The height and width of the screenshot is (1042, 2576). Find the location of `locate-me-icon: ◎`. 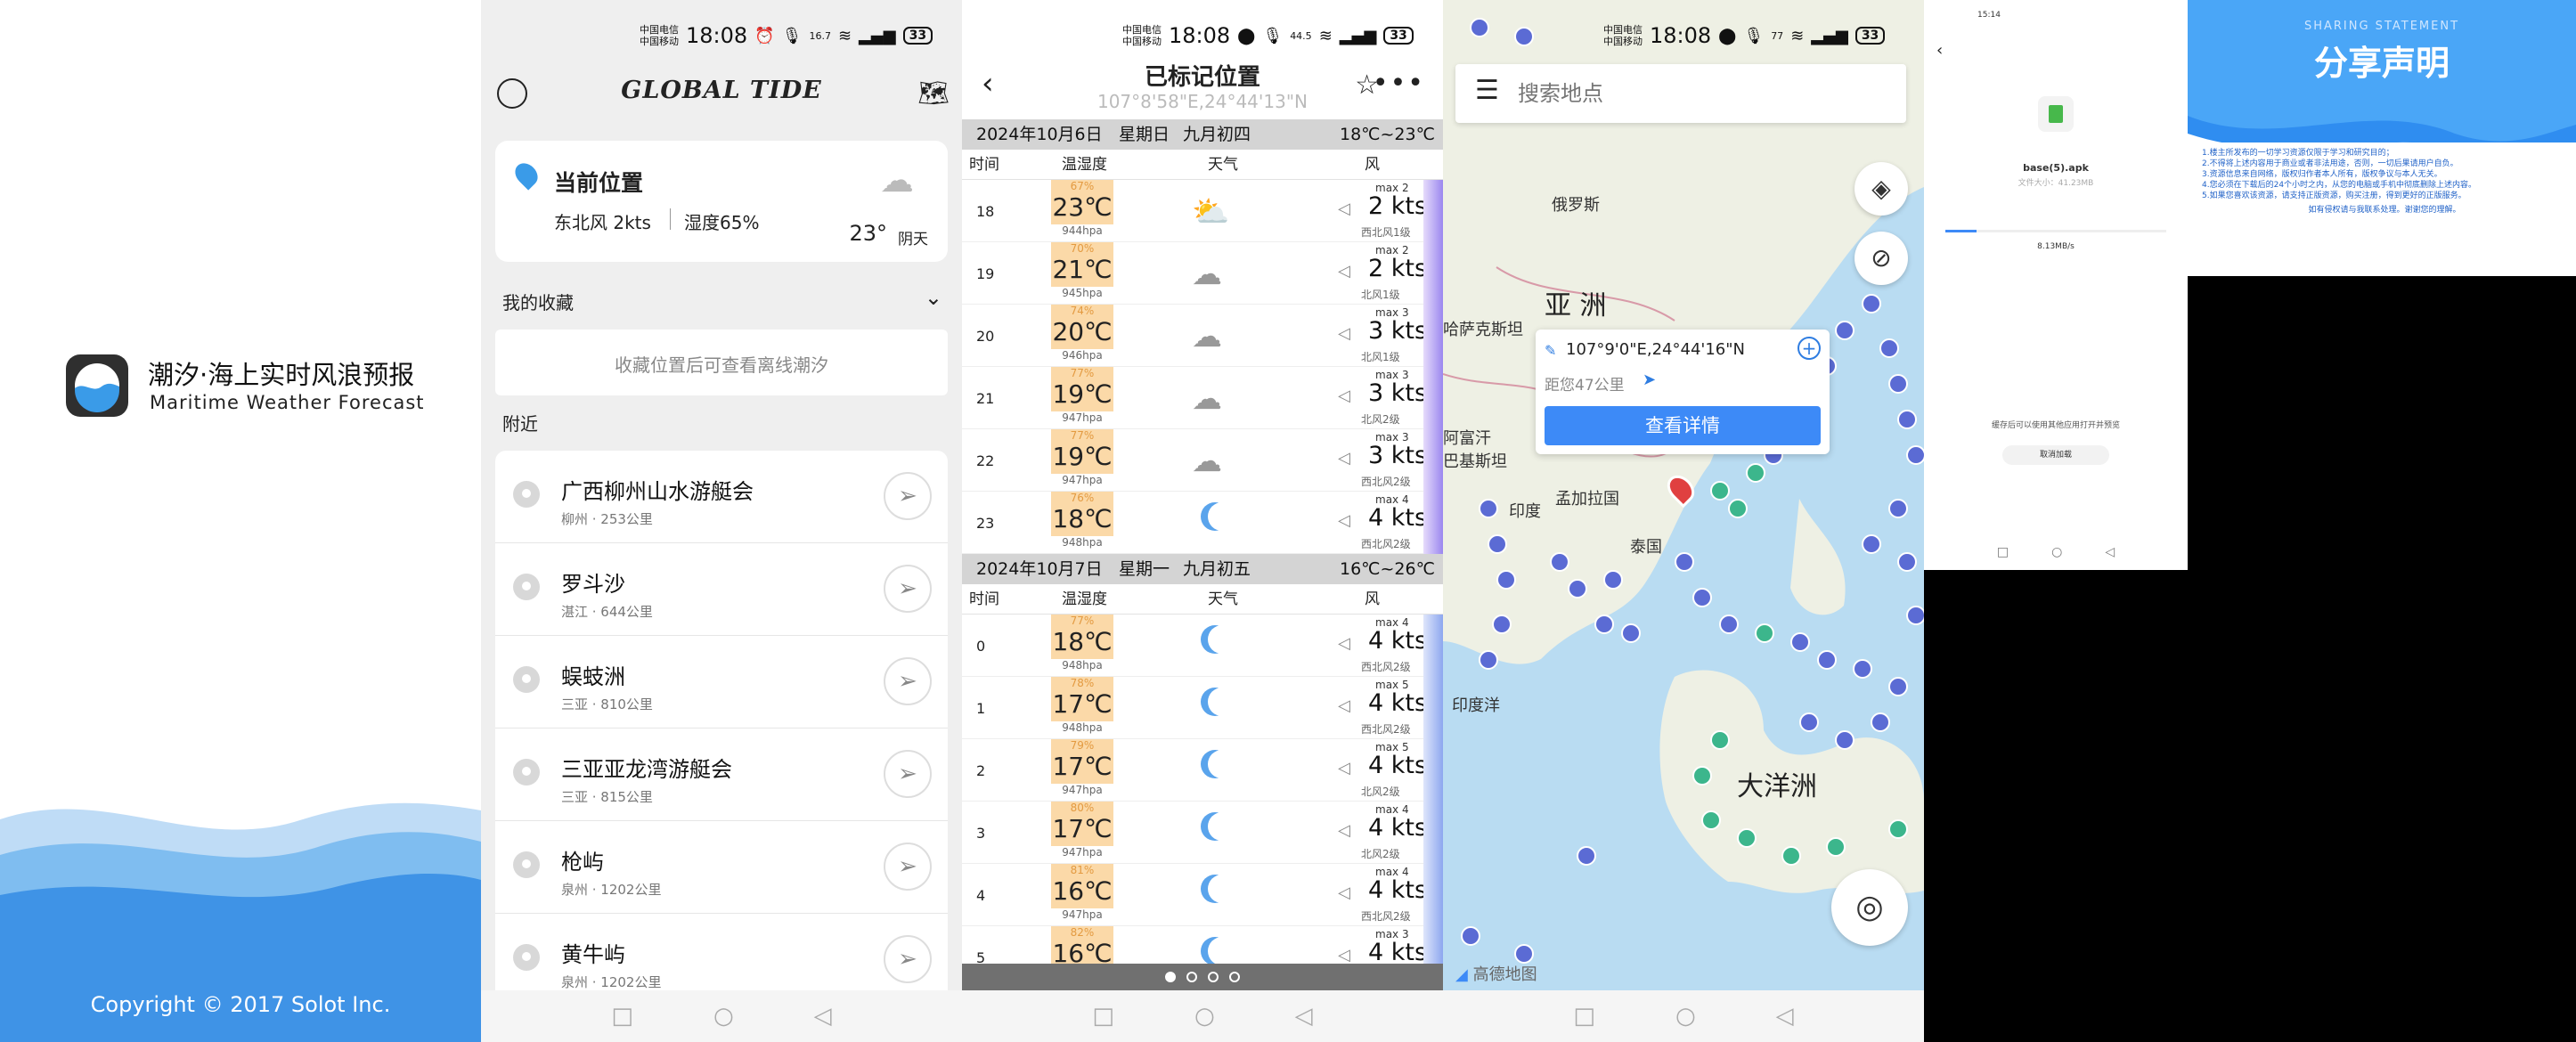

locate-me-icon: ◎ is located at coordinates (1869, 907).